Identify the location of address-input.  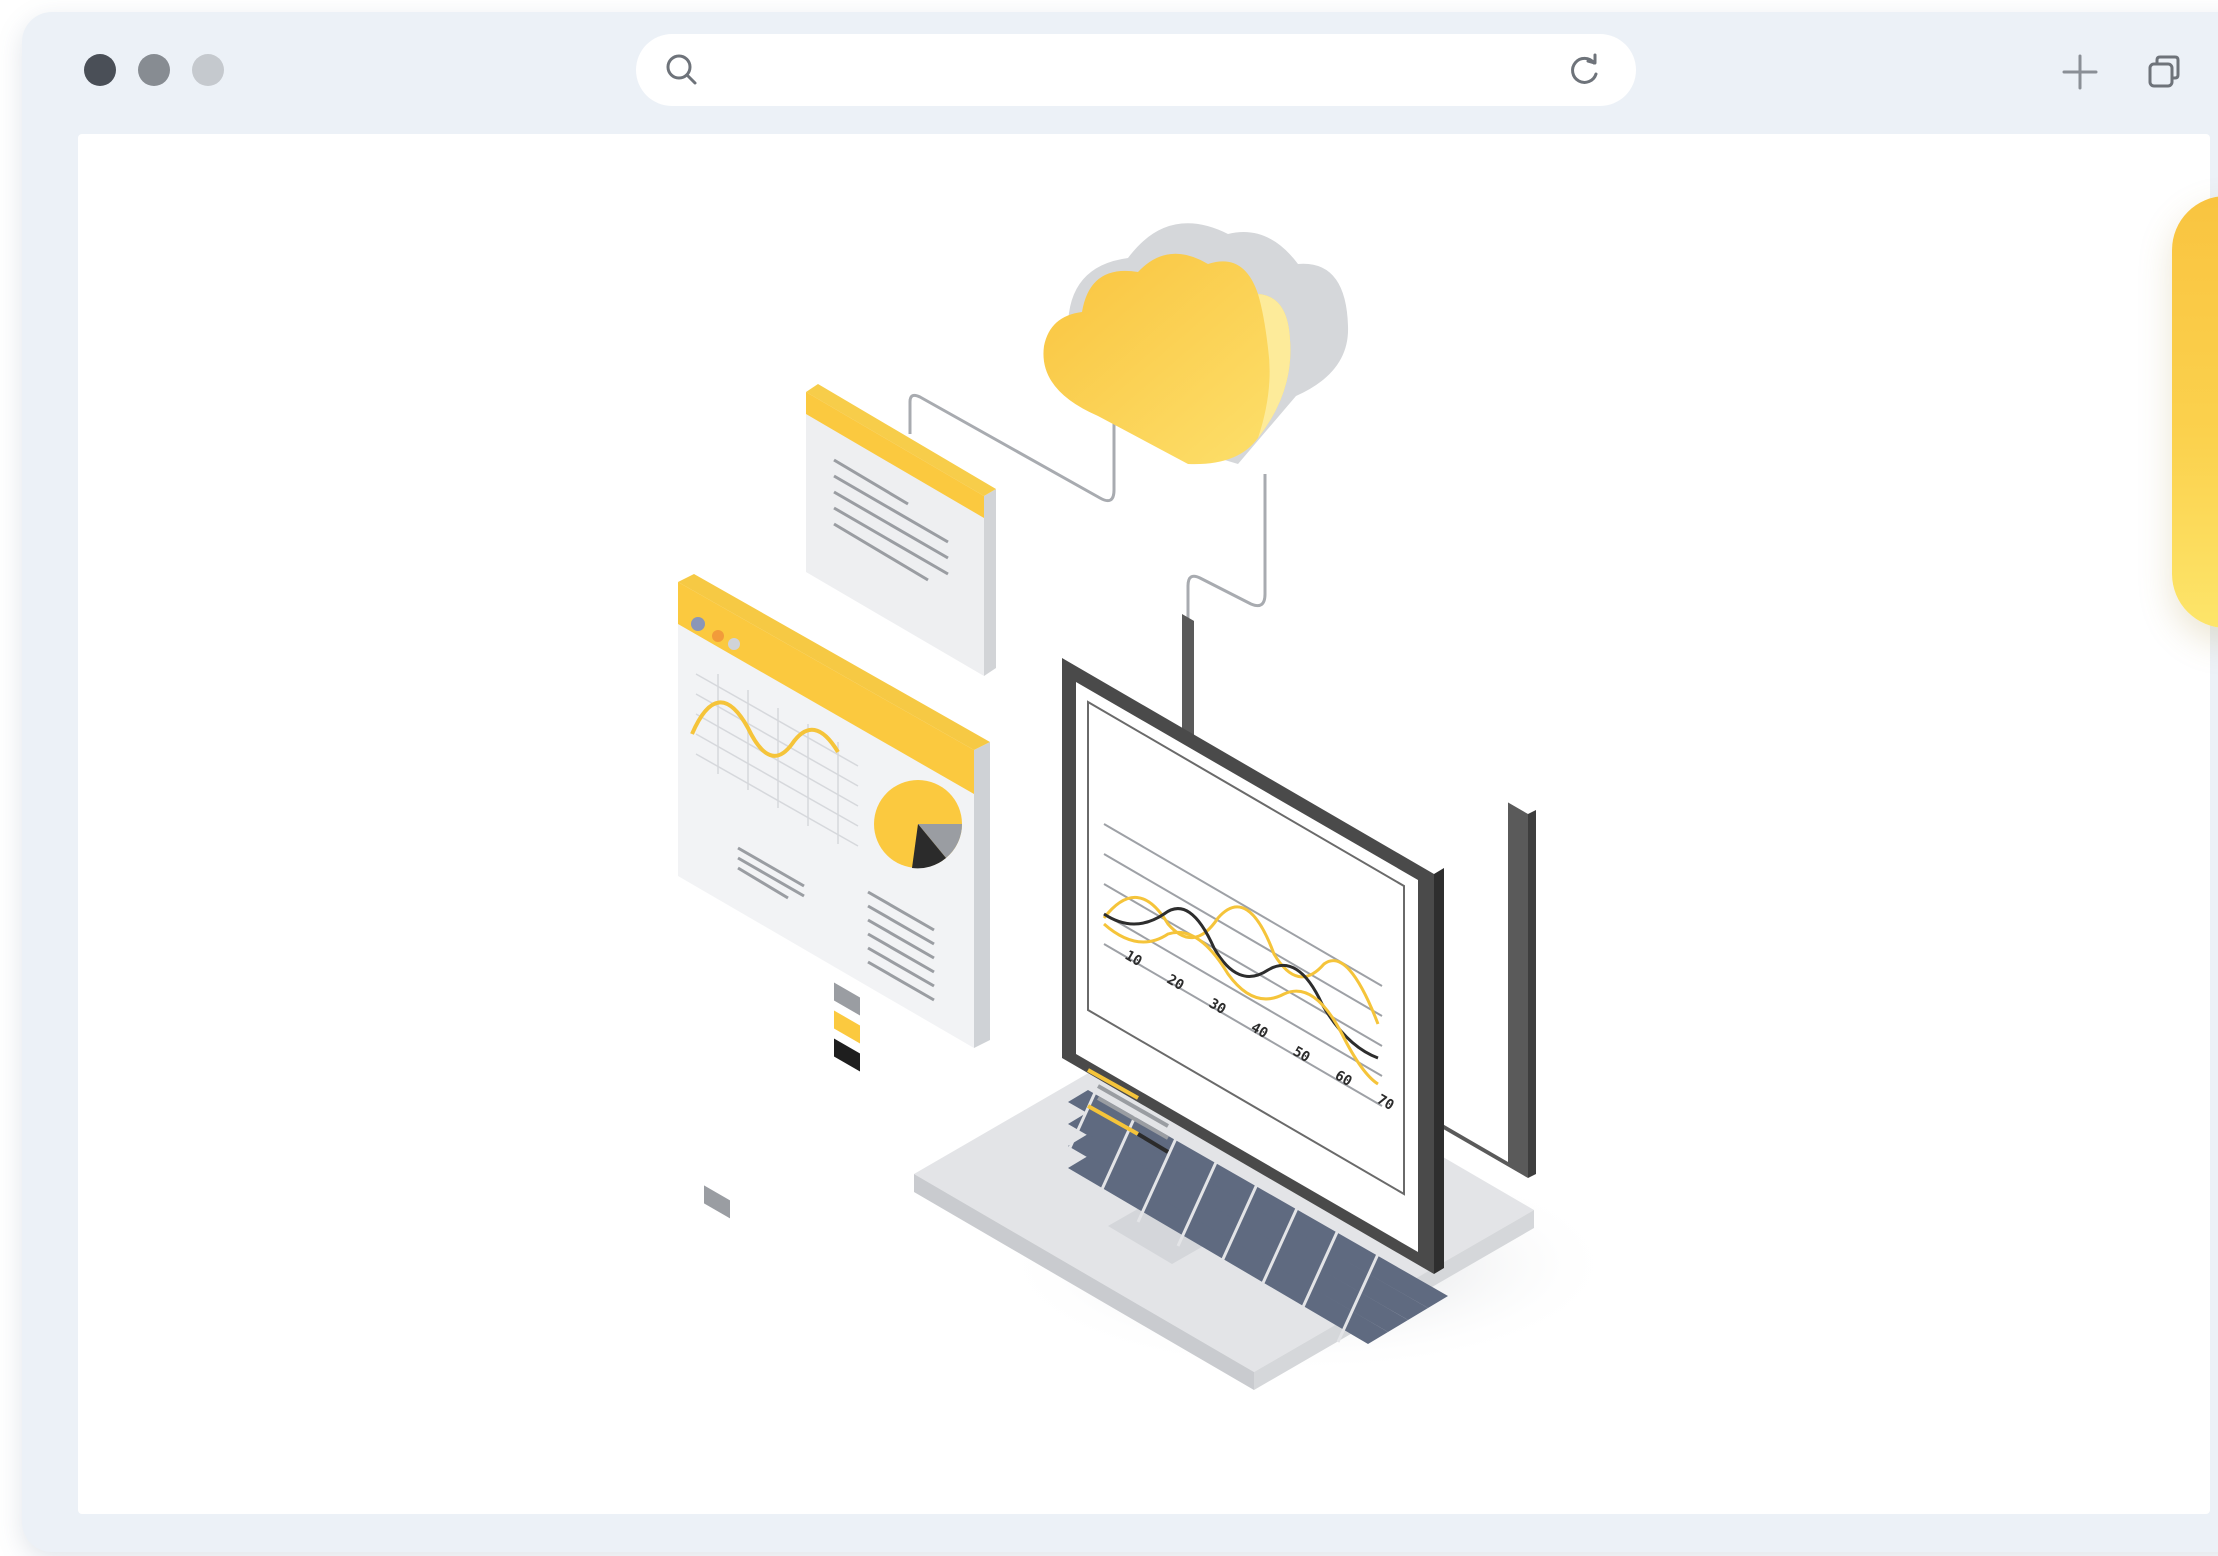
(1122, 71).